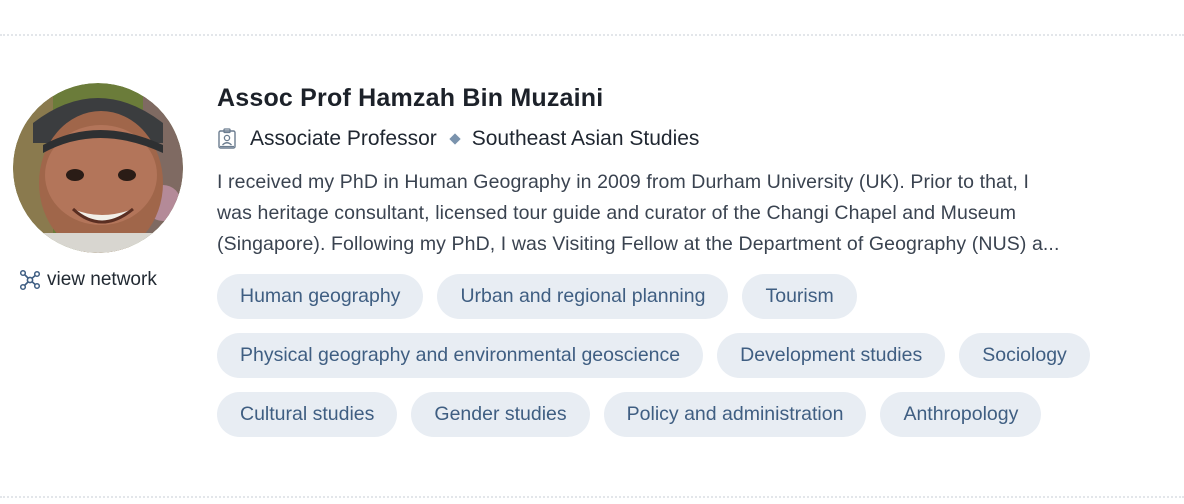 This screenshot has width=1184, height=504. I want to click on avatar, so click(98, 168).